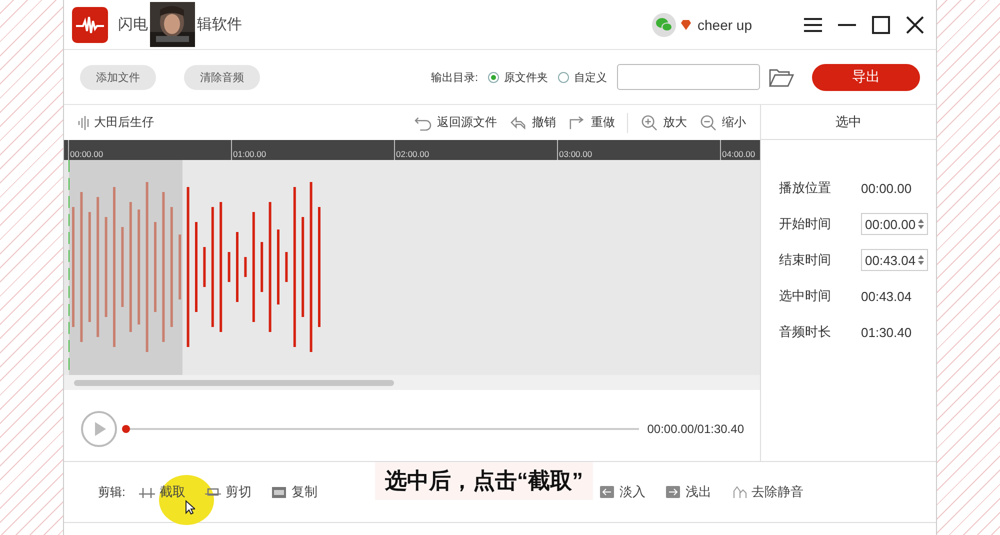 The width and height of the screenshot is (1000, 535). Describe the element at coordinates (688, 77) in the screenshot. I see `path-field` at that location.